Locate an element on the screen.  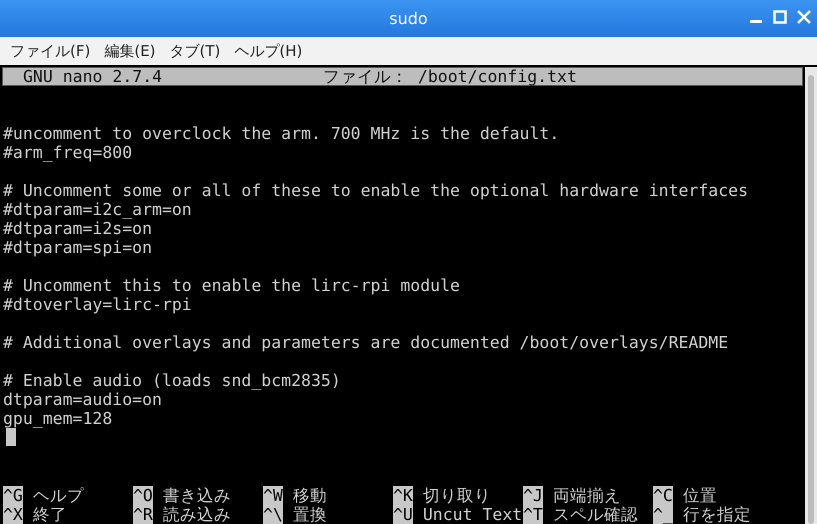
file-name: ファイル： /boot/config.txt is located at coordinates (450, 76).